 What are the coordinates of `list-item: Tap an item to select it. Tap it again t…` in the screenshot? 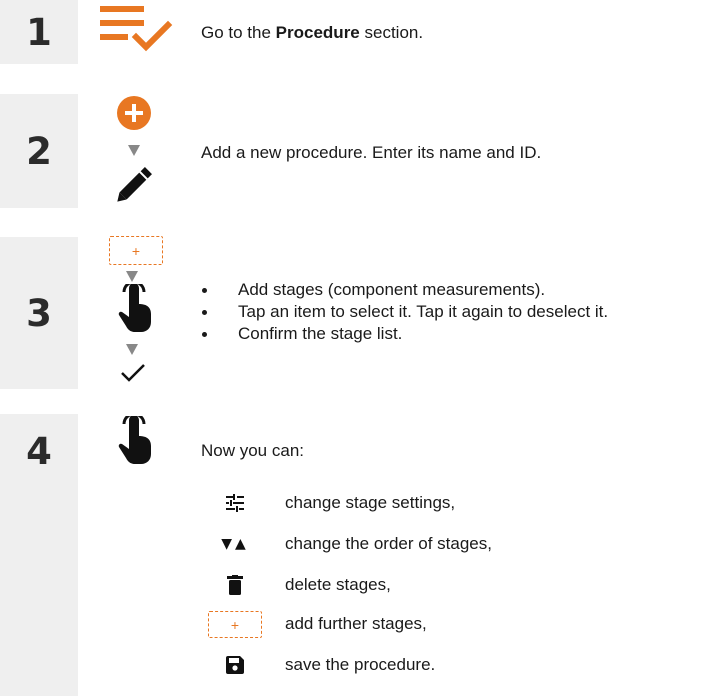 It's located at (404, 312).